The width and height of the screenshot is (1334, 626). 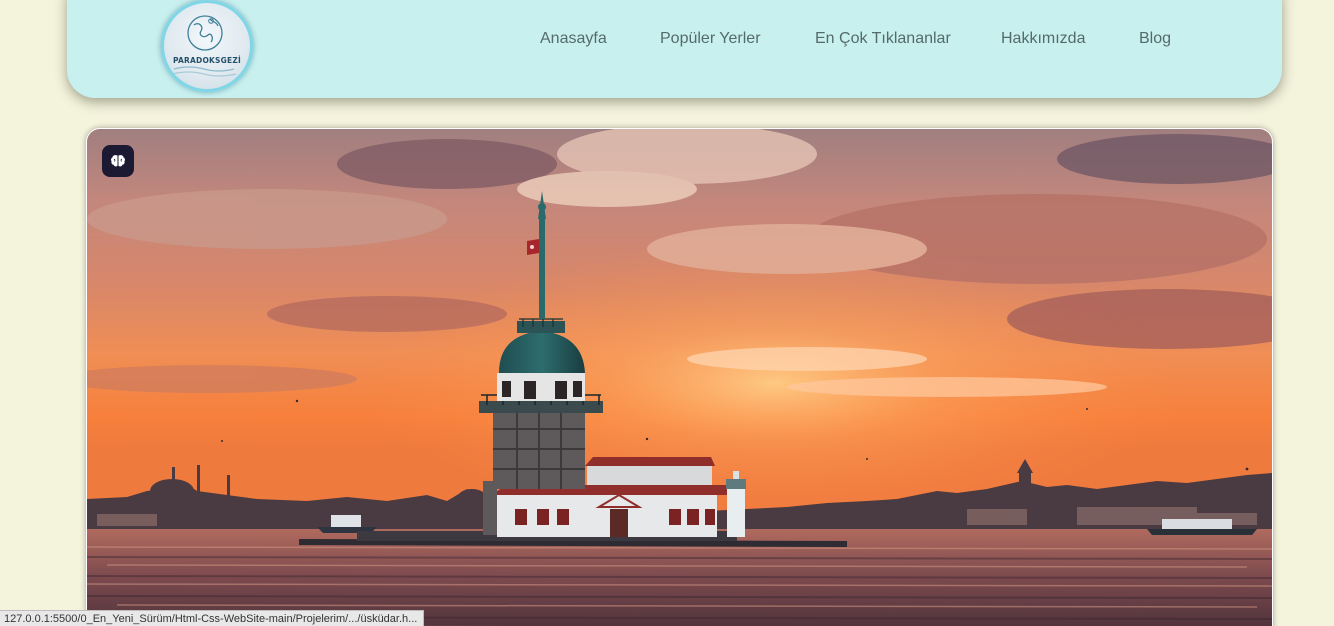 I want to click on brain-icon, so click(x=118, y=161).